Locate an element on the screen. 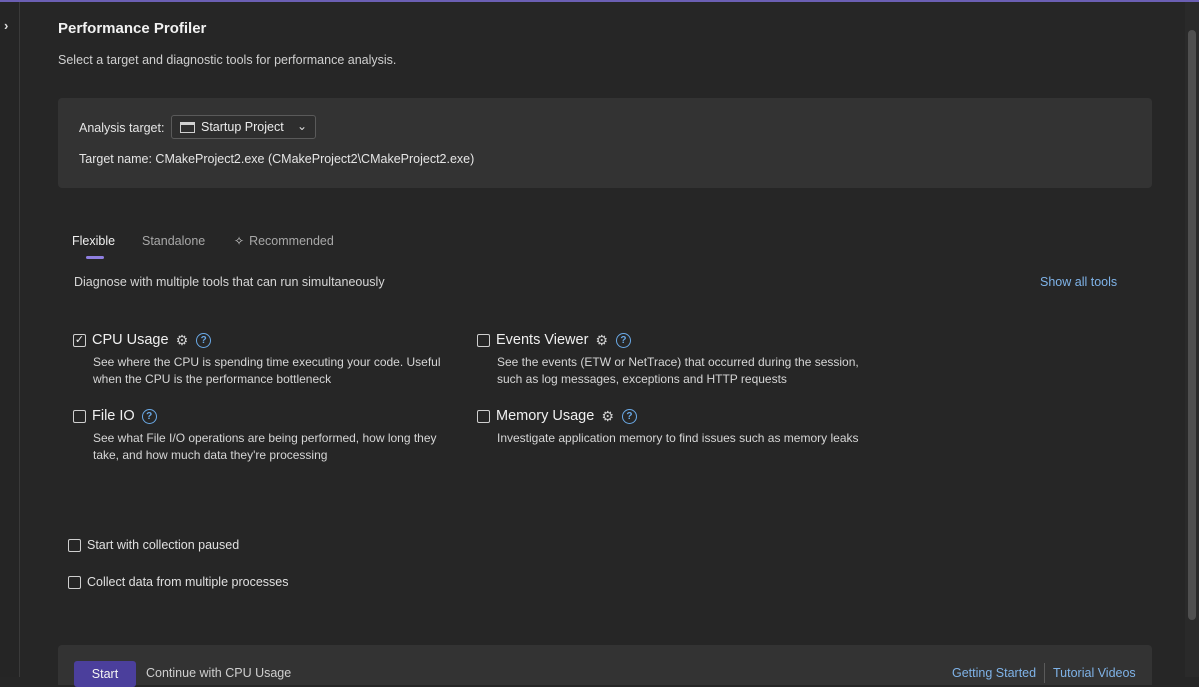 The height and width of the screenshot is (687, 1199). show-all-tools-link: Show all tools is located at coordinates (1078, 282).